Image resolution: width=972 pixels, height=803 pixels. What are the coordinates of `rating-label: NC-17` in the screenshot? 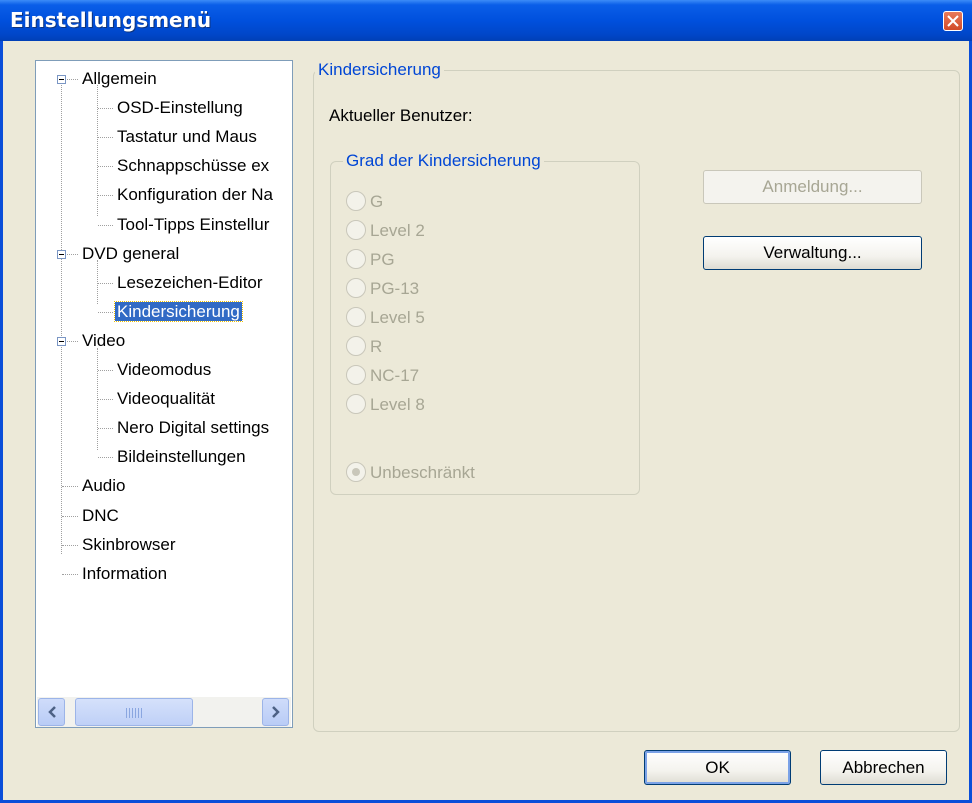 It's located at (395, 375).